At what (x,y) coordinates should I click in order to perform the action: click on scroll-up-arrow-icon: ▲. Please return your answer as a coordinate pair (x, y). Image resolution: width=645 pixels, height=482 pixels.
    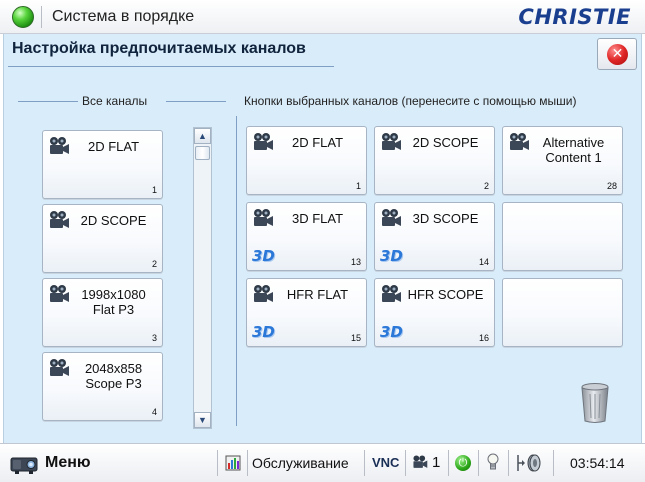
    Looking at the image, I should click on (202, 136).